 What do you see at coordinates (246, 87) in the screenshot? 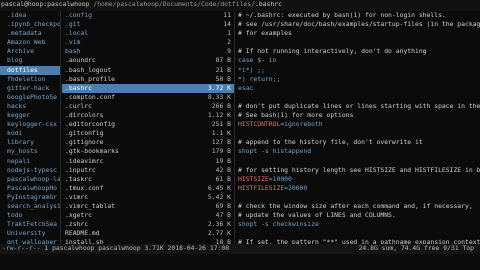
I see `preview-text: esac` at bounding box center [246, 87].